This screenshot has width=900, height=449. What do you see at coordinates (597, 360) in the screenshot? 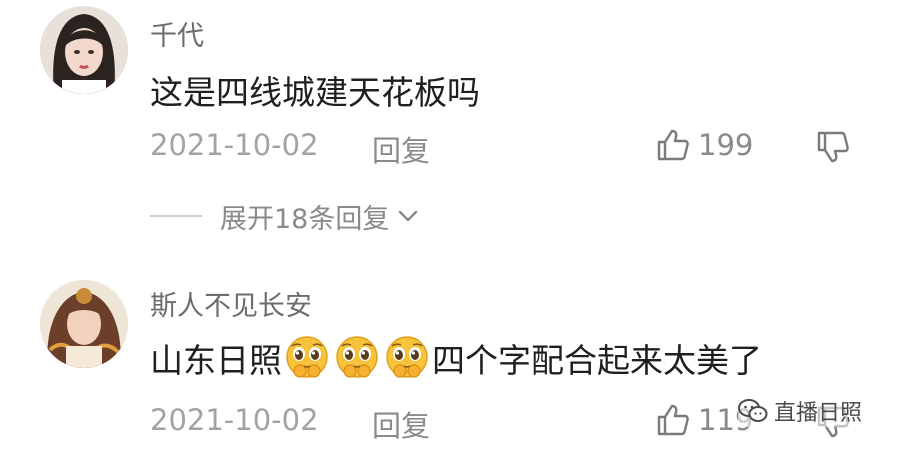
I see `comment-text-after: 四个字配合起来太美了` at bounding box center [597, 360].